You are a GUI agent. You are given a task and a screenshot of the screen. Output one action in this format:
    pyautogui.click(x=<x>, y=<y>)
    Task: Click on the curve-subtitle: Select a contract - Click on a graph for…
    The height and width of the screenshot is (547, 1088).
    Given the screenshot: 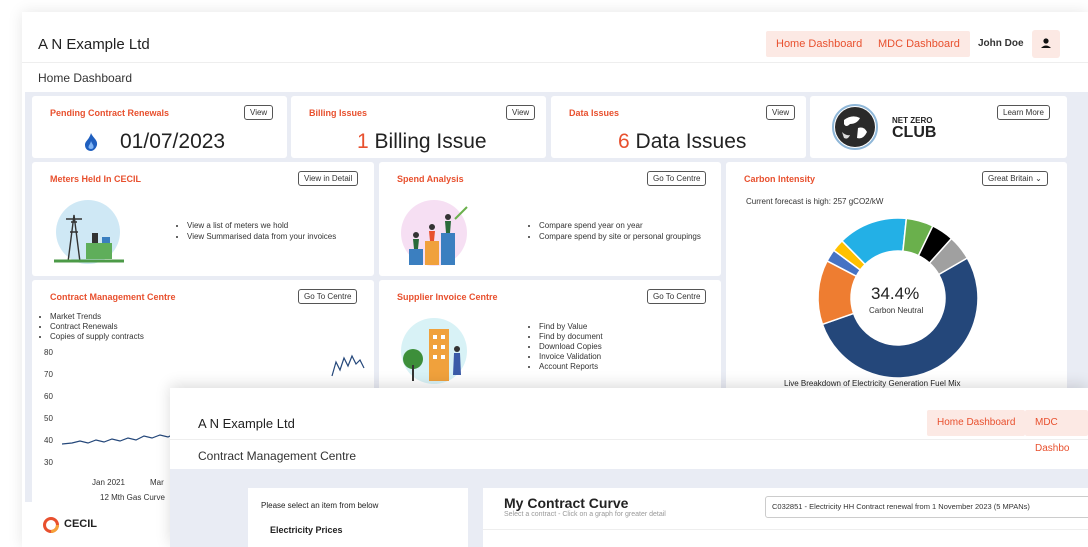 What is the action you would take?
    pyautogui.click(x=585, y=514)
    